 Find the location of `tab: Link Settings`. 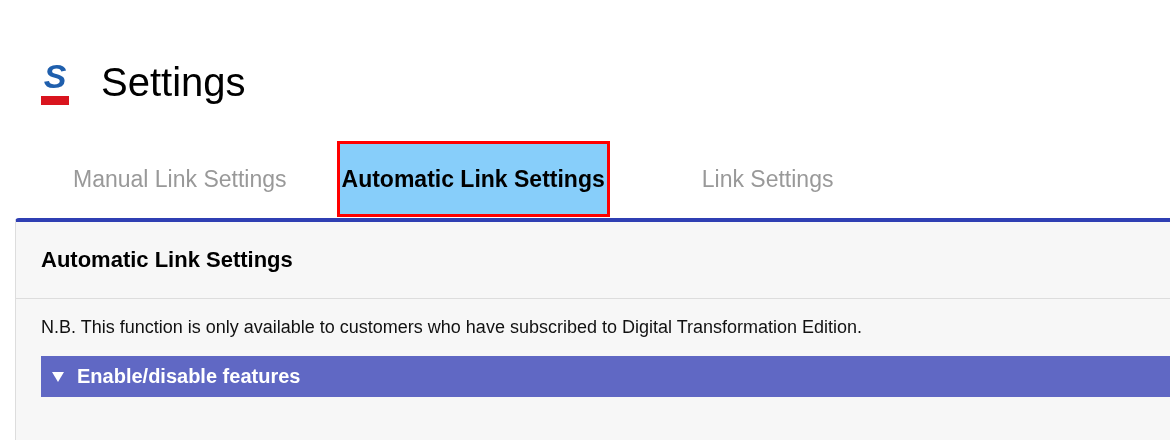

tab: Link Settings is located at coordinates (767, 179).